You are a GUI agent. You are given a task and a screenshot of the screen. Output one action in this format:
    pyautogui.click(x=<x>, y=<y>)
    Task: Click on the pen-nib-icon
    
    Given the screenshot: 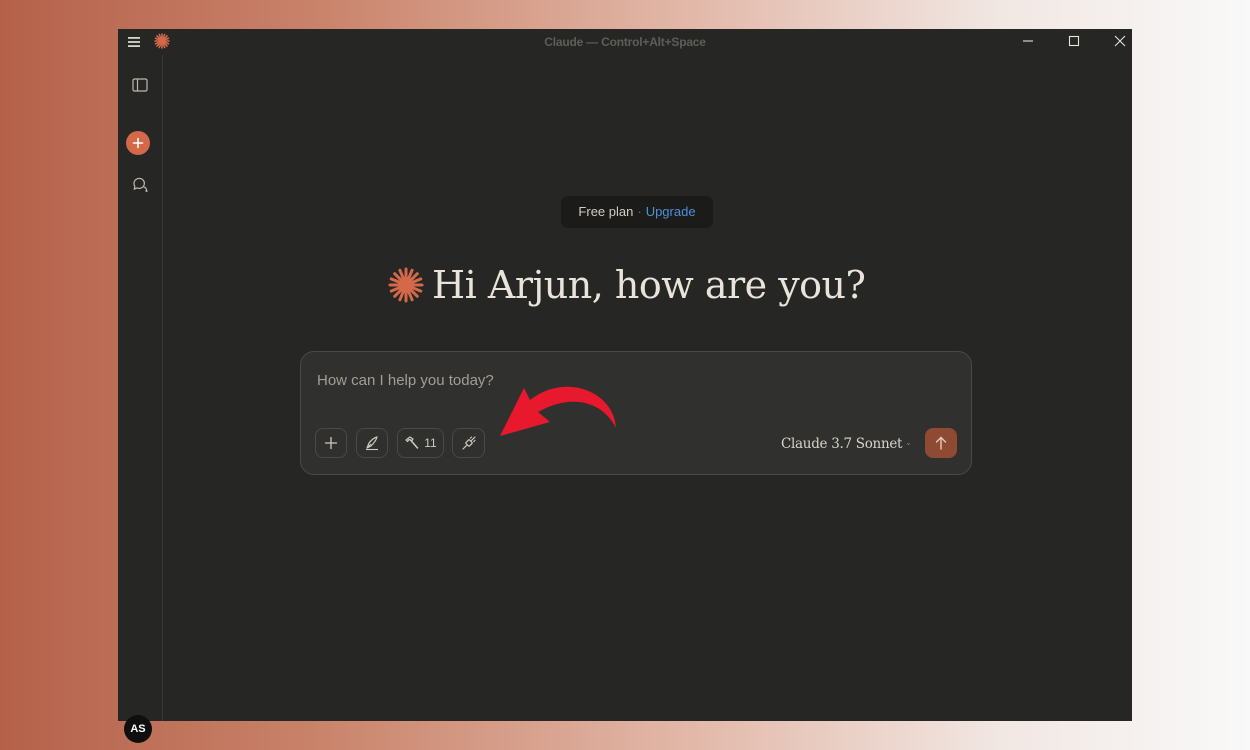 What is the action you would take?
    pyautogui.click(x=372, y=443)
    